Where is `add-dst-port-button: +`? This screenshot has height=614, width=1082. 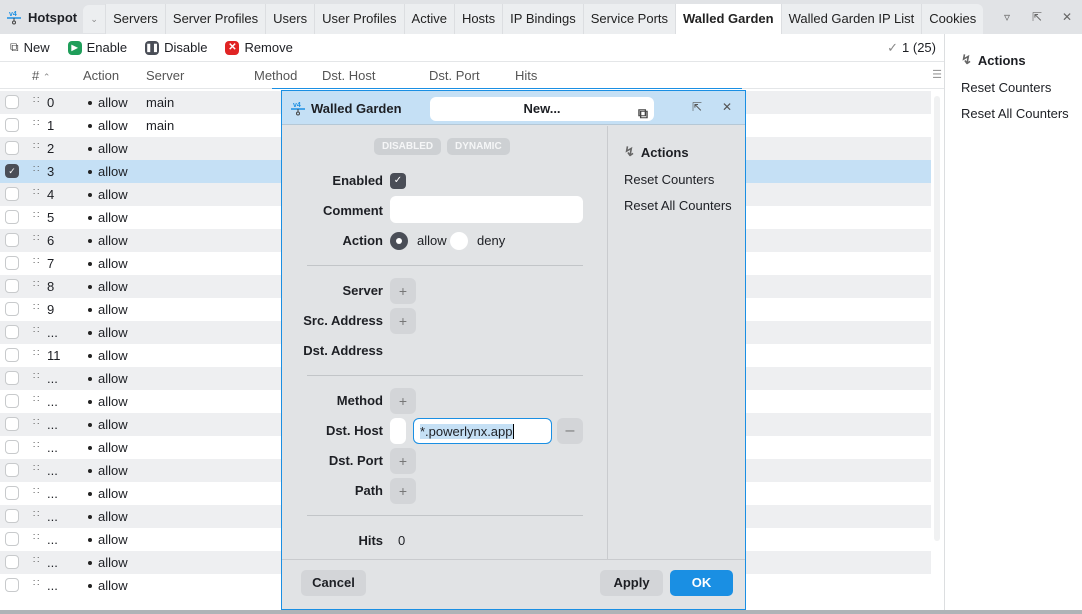
add-dst-port-button: + is located at coordinates (403, 461).